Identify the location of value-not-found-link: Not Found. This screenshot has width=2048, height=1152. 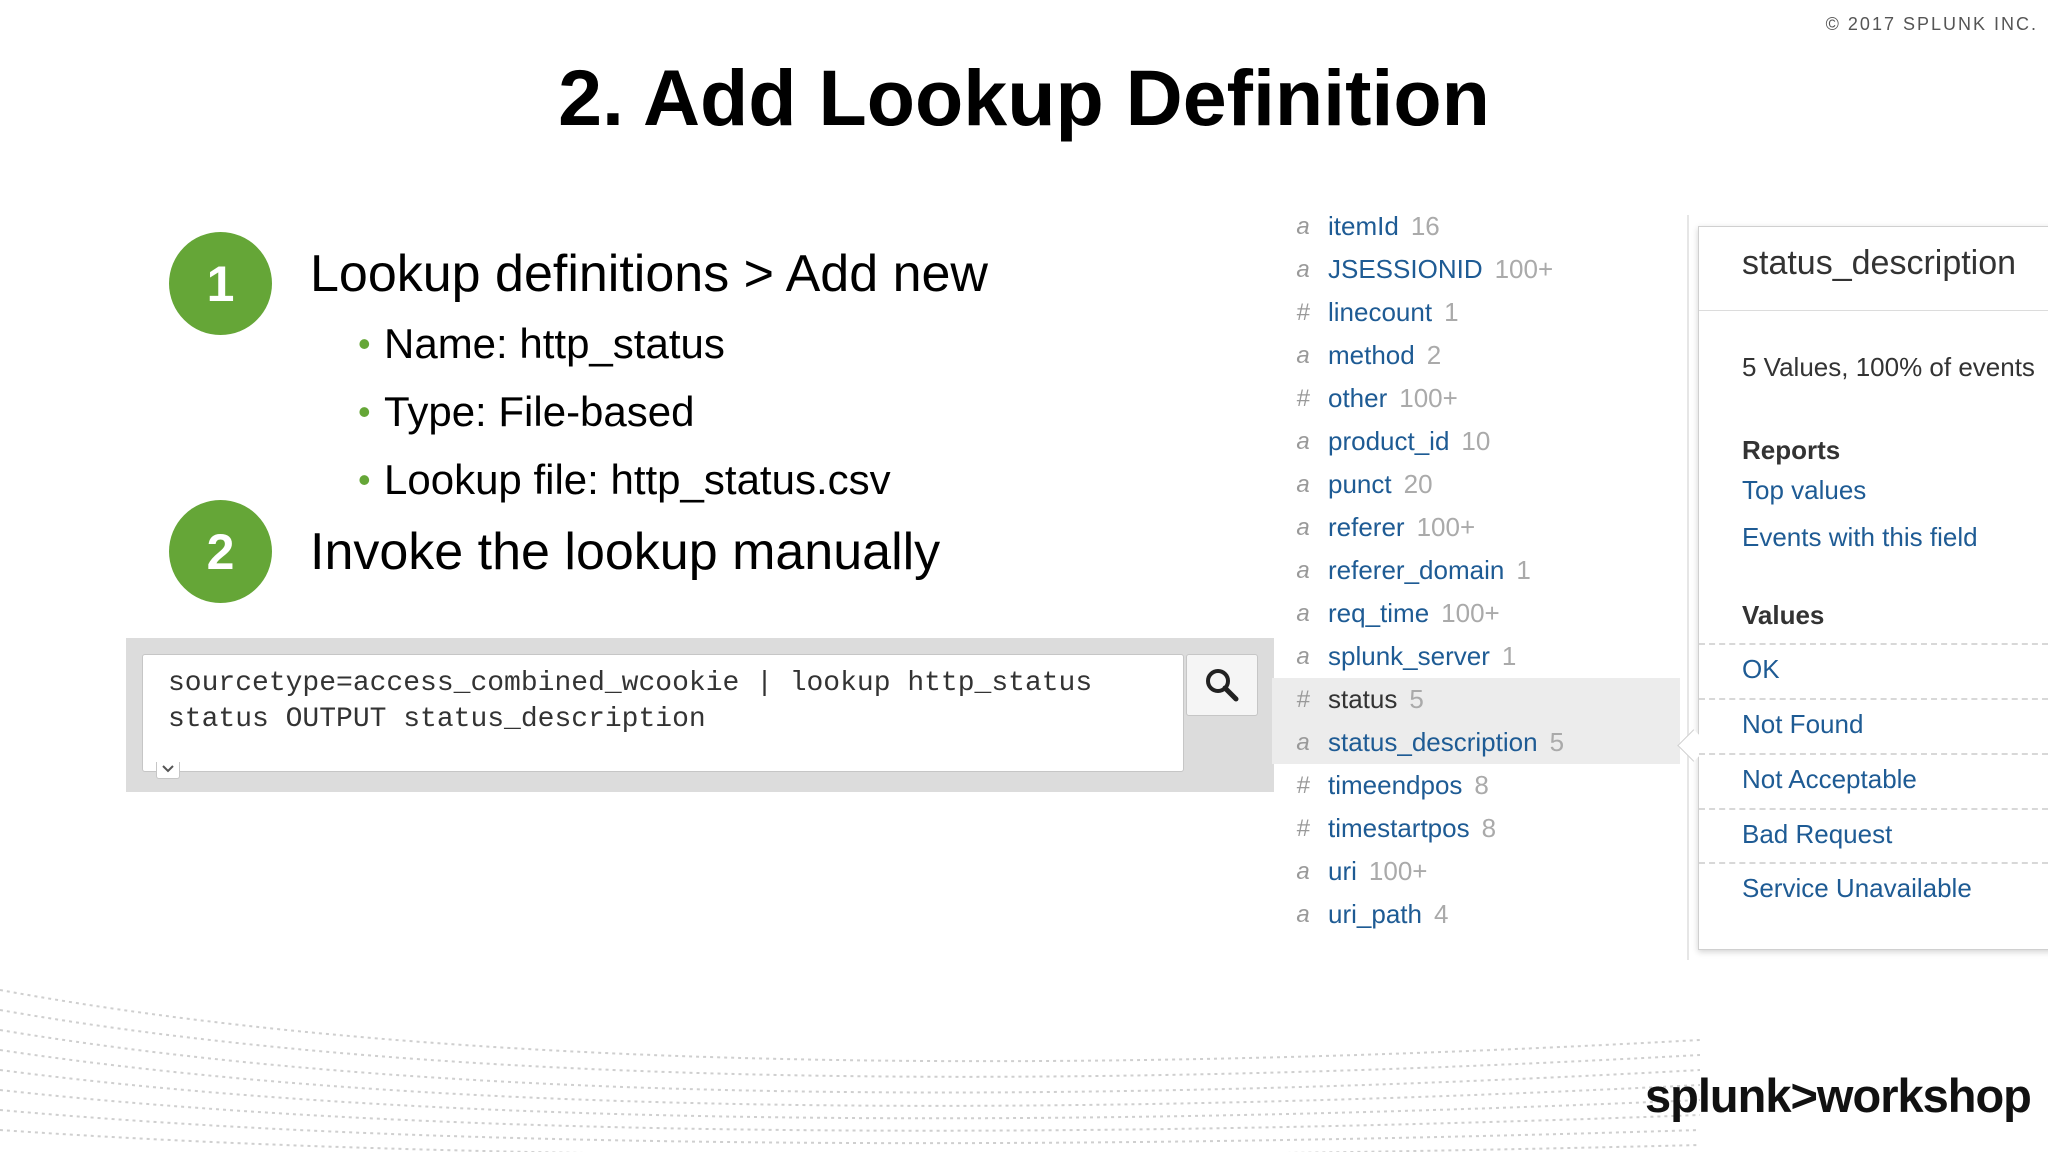
(1802, 724).